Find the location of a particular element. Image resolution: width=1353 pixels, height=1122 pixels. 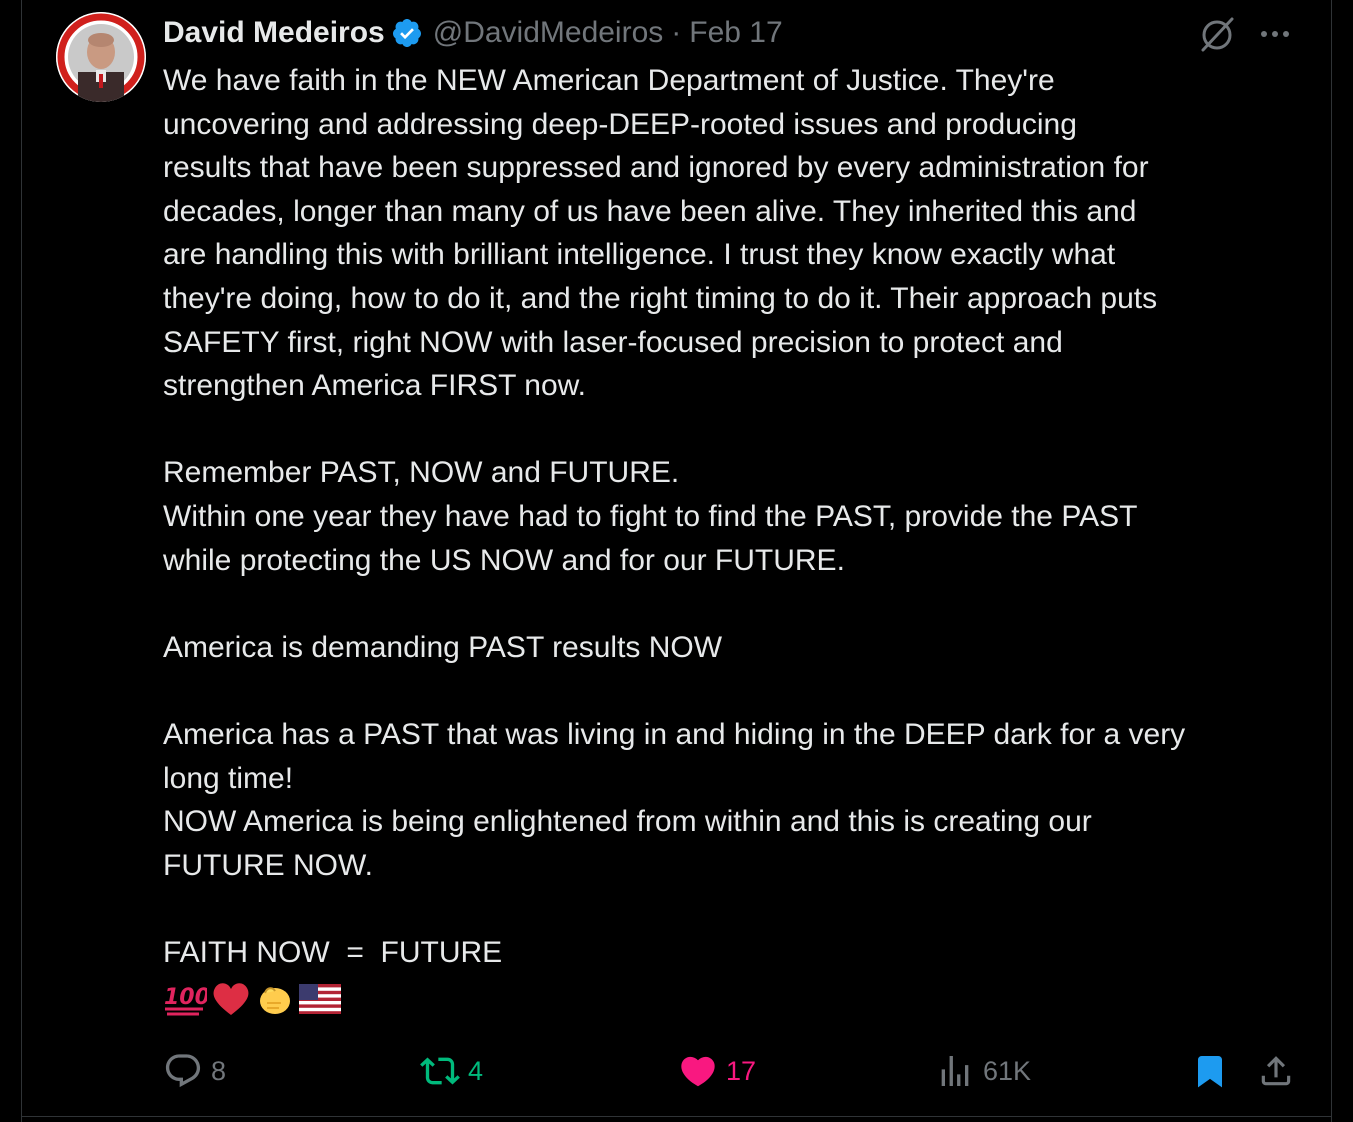

views-button: 61K is located at coordinates (983, 1071).